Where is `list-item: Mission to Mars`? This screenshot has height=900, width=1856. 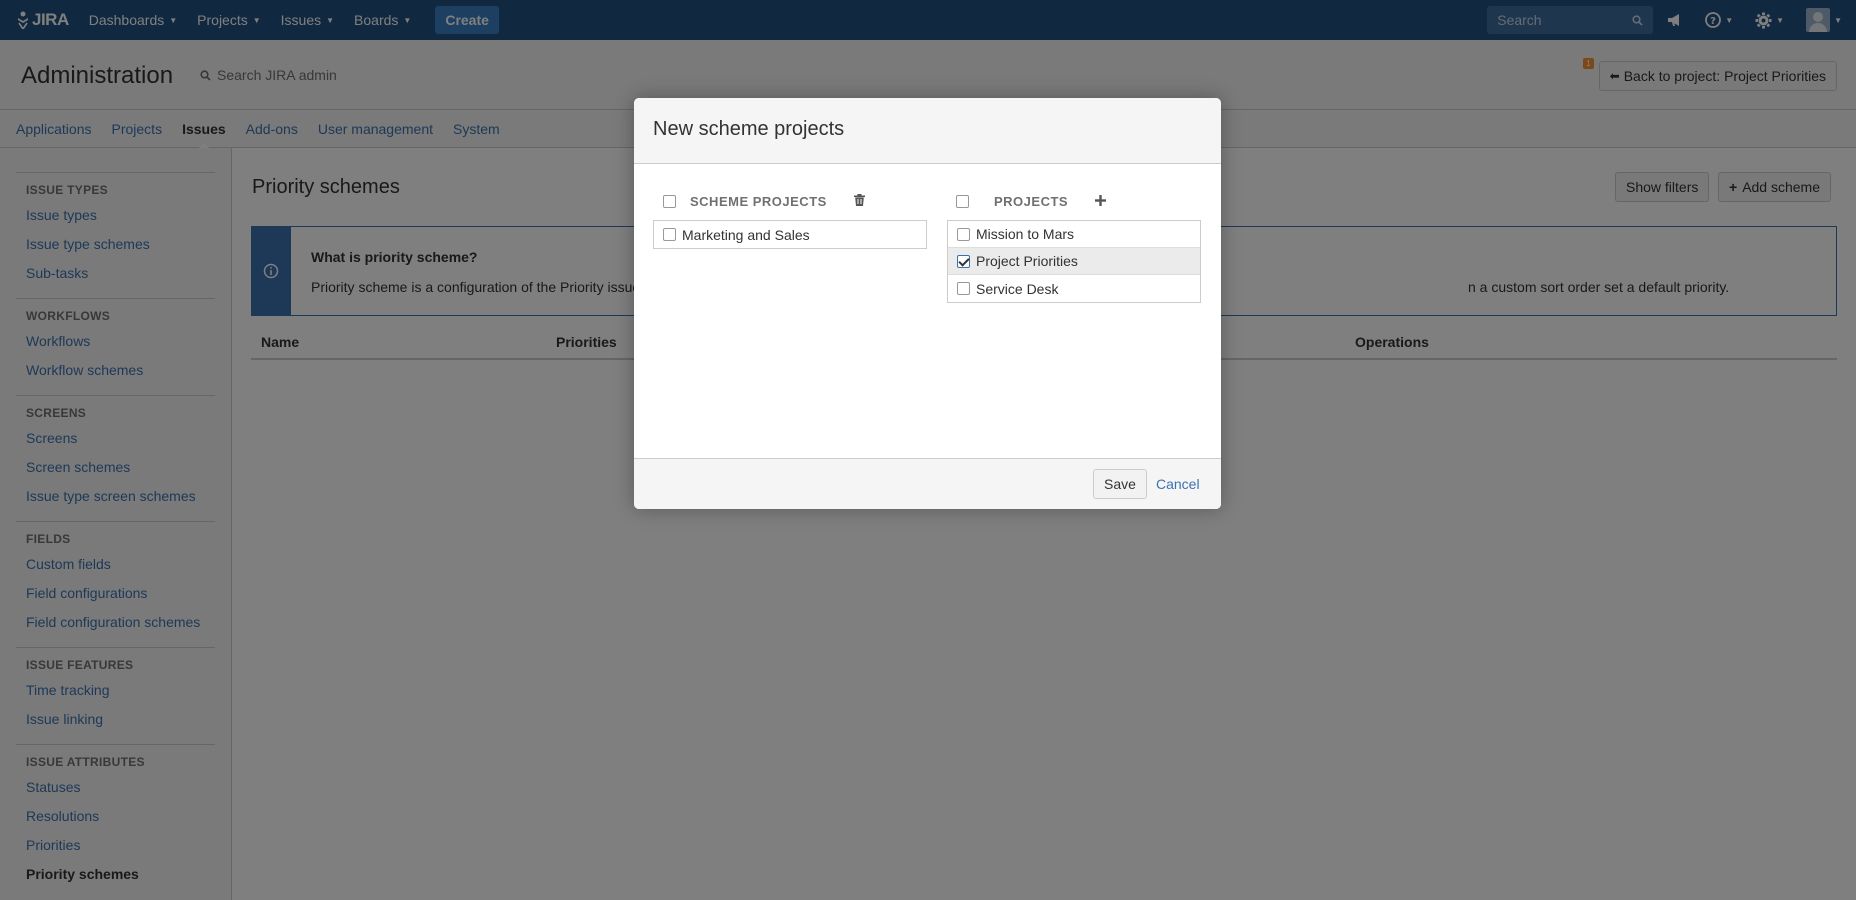 list-item: Mission to Mars is located at coordinates (1074, 234).